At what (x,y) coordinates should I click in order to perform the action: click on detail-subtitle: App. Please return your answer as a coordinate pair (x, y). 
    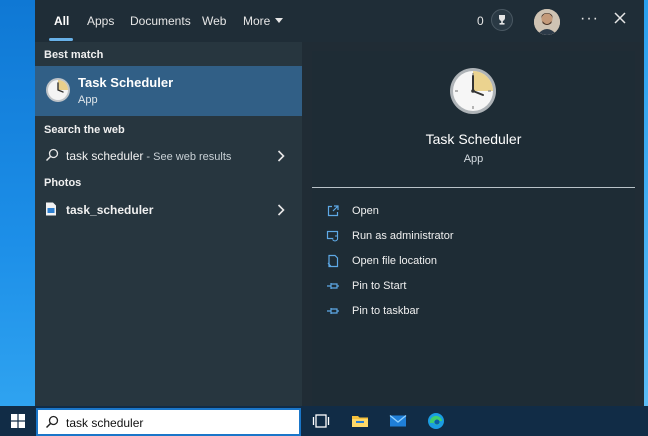
    Looking at the image, I should click on (473, 159).